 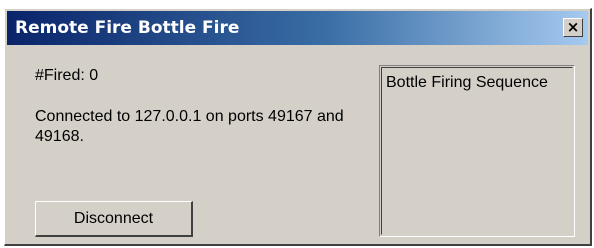 What do you see at coordinates (297, 28) in the screenshot?
I see `title-bar: Remote Fire Bottle Fire ×` at bounding box center [297, 28].